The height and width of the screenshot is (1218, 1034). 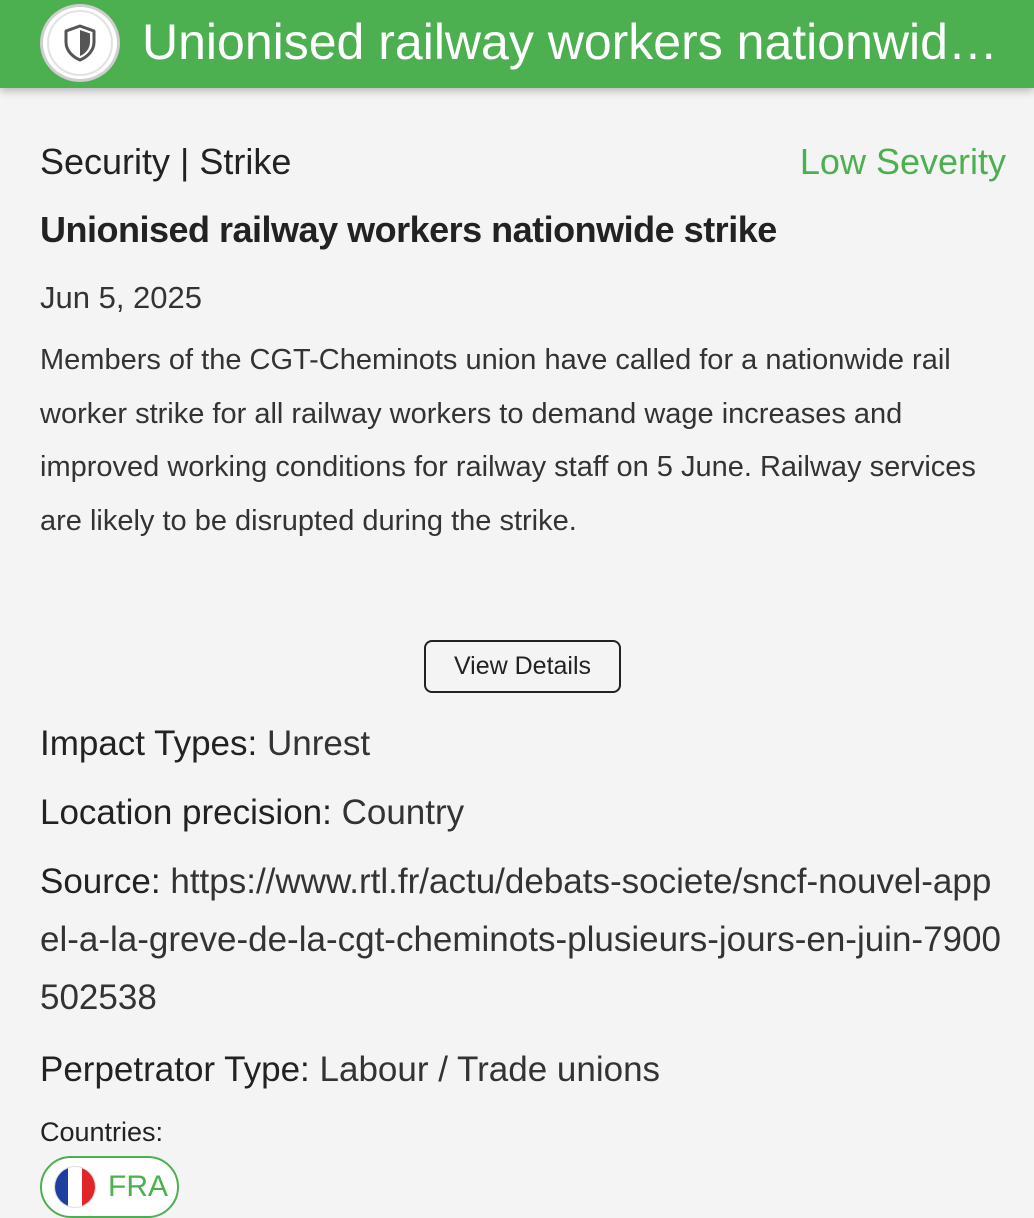 I want to click on perpetrator-type-label: Perpetrator Type:, so click(x=175, y=1069).